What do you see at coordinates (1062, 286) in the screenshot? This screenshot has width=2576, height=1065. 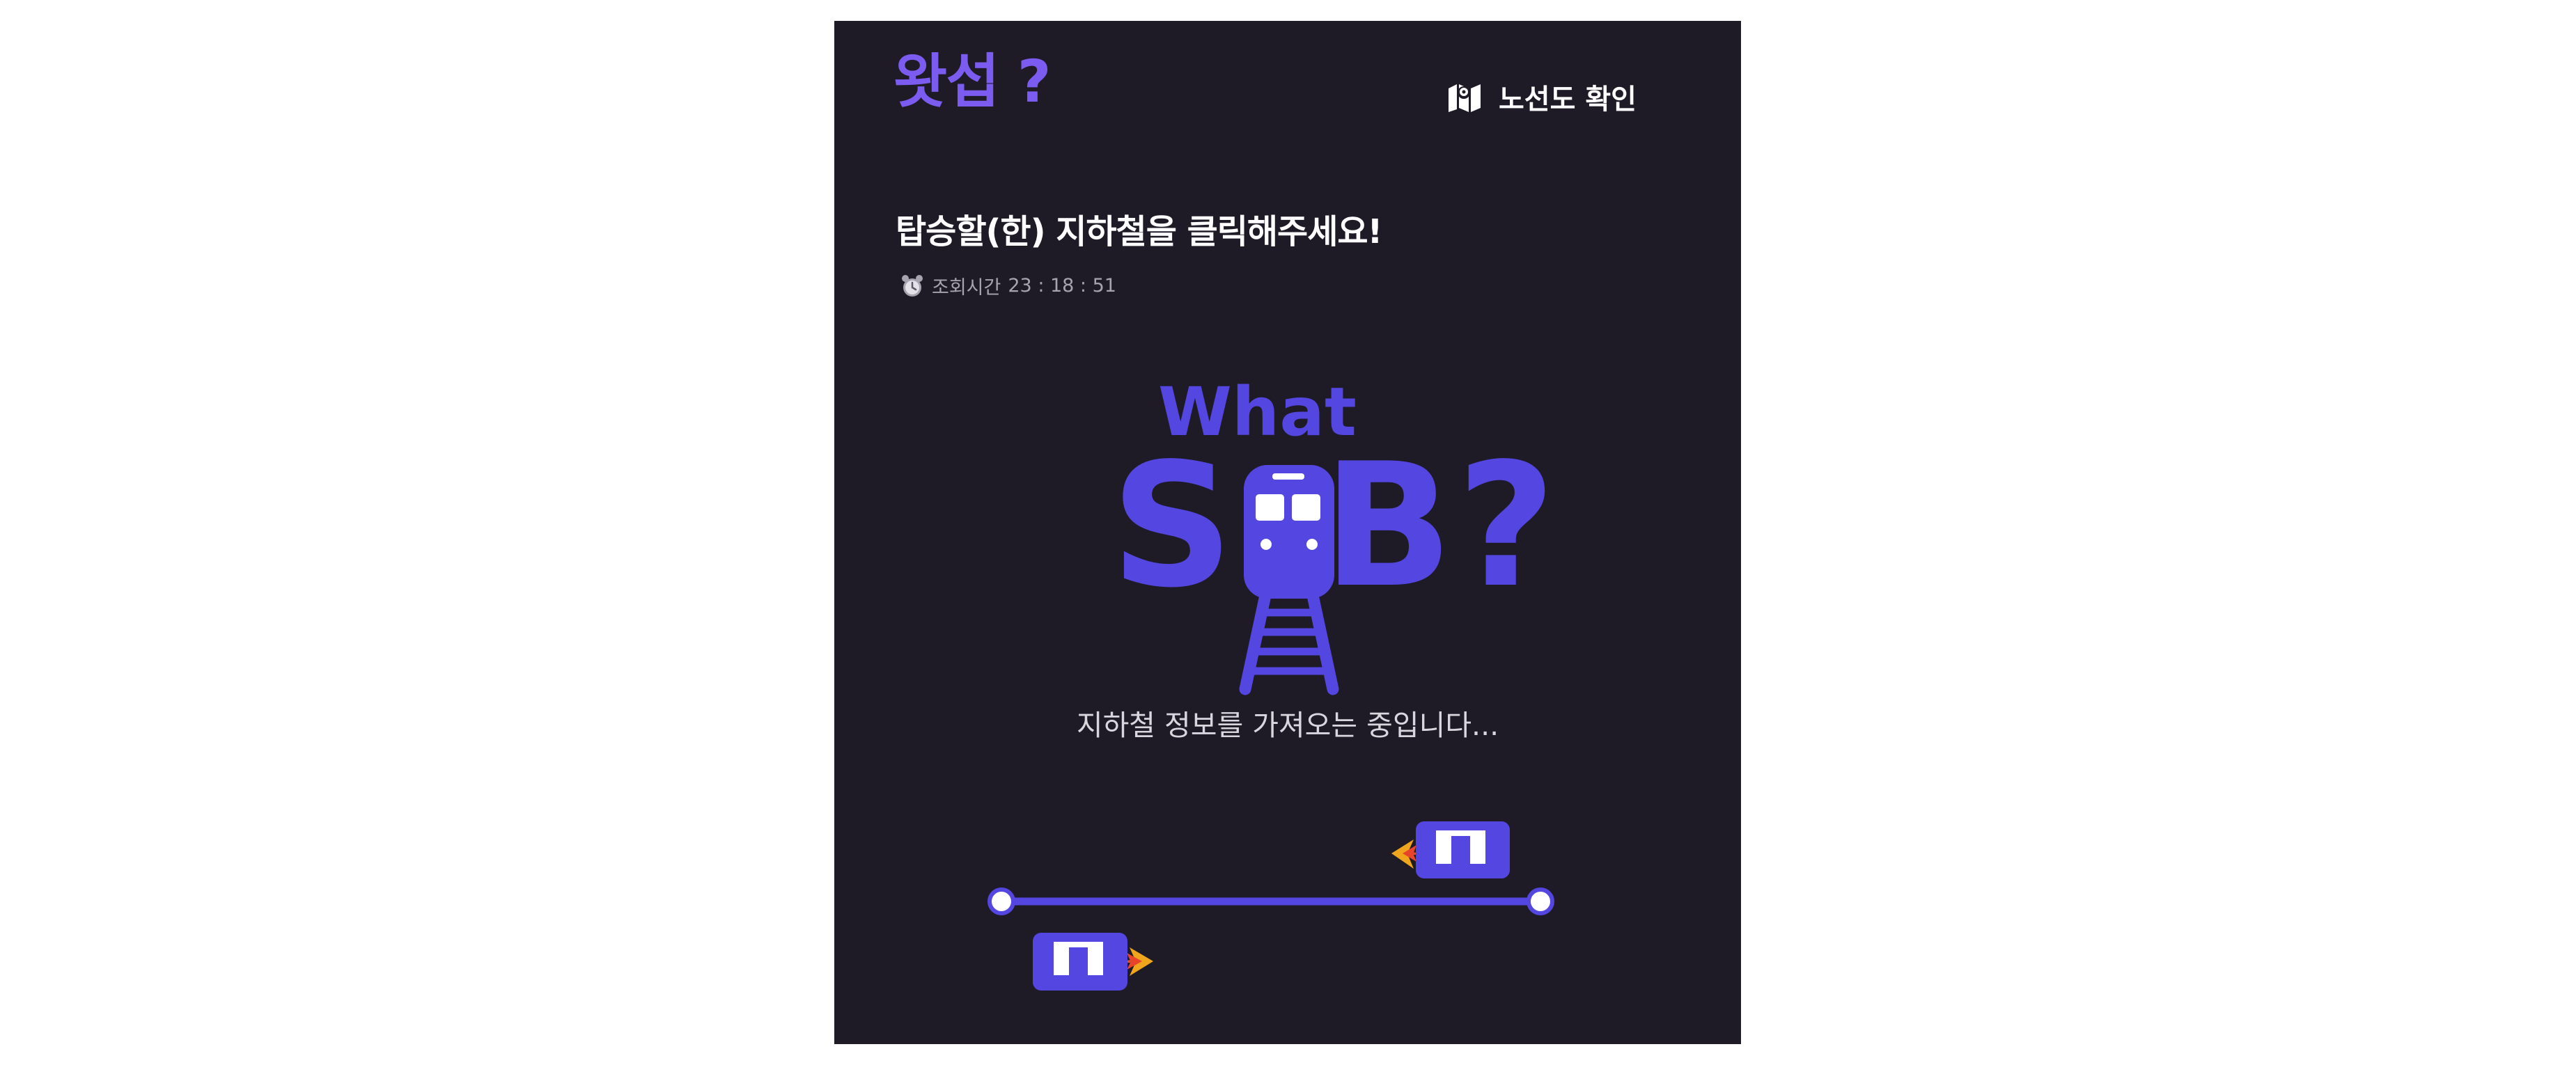 I see `lookup-time-value: 23 : 18 : 51` at bounding box center [1062, 286].